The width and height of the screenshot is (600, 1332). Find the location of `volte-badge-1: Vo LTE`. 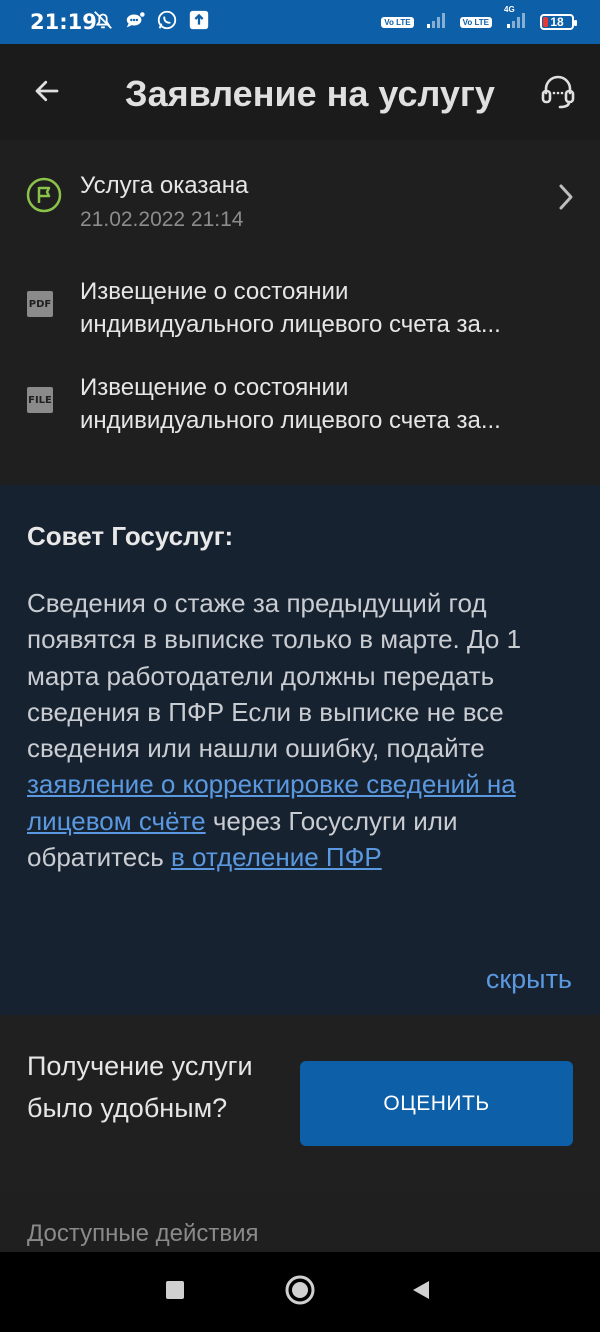

volte-badge-1: Vo LTE is located at coordinates (397, 22).